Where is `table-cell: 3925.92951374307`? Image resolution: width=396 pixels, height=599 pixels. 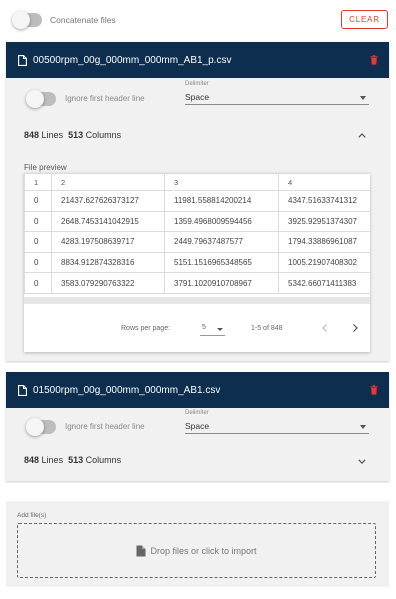
table-cell: 3925.92951374307 is located at coordinates (324, 221).